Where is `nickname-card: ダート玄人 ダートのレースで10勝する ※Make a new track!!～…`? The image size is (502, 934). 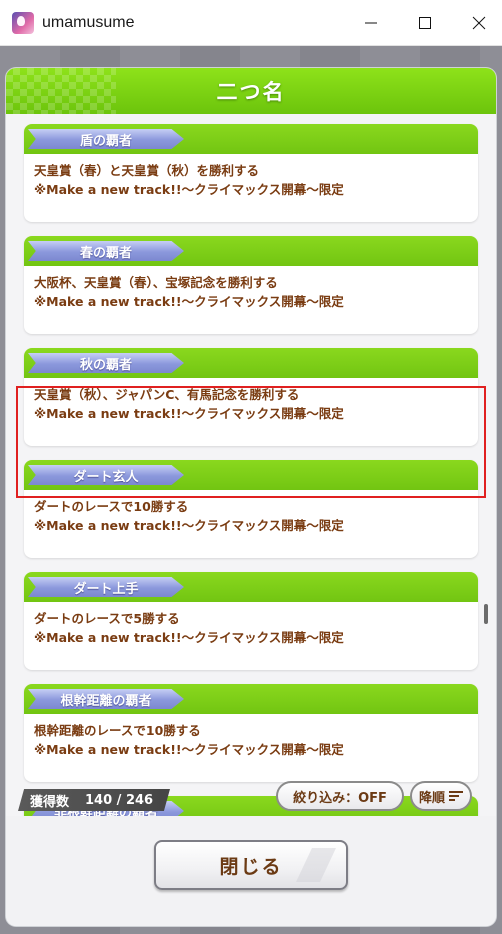 nickname-card: ダート玄人 ダートのレースで10勝する ※Make a new track!!～… is located at coordinates (251, 509).